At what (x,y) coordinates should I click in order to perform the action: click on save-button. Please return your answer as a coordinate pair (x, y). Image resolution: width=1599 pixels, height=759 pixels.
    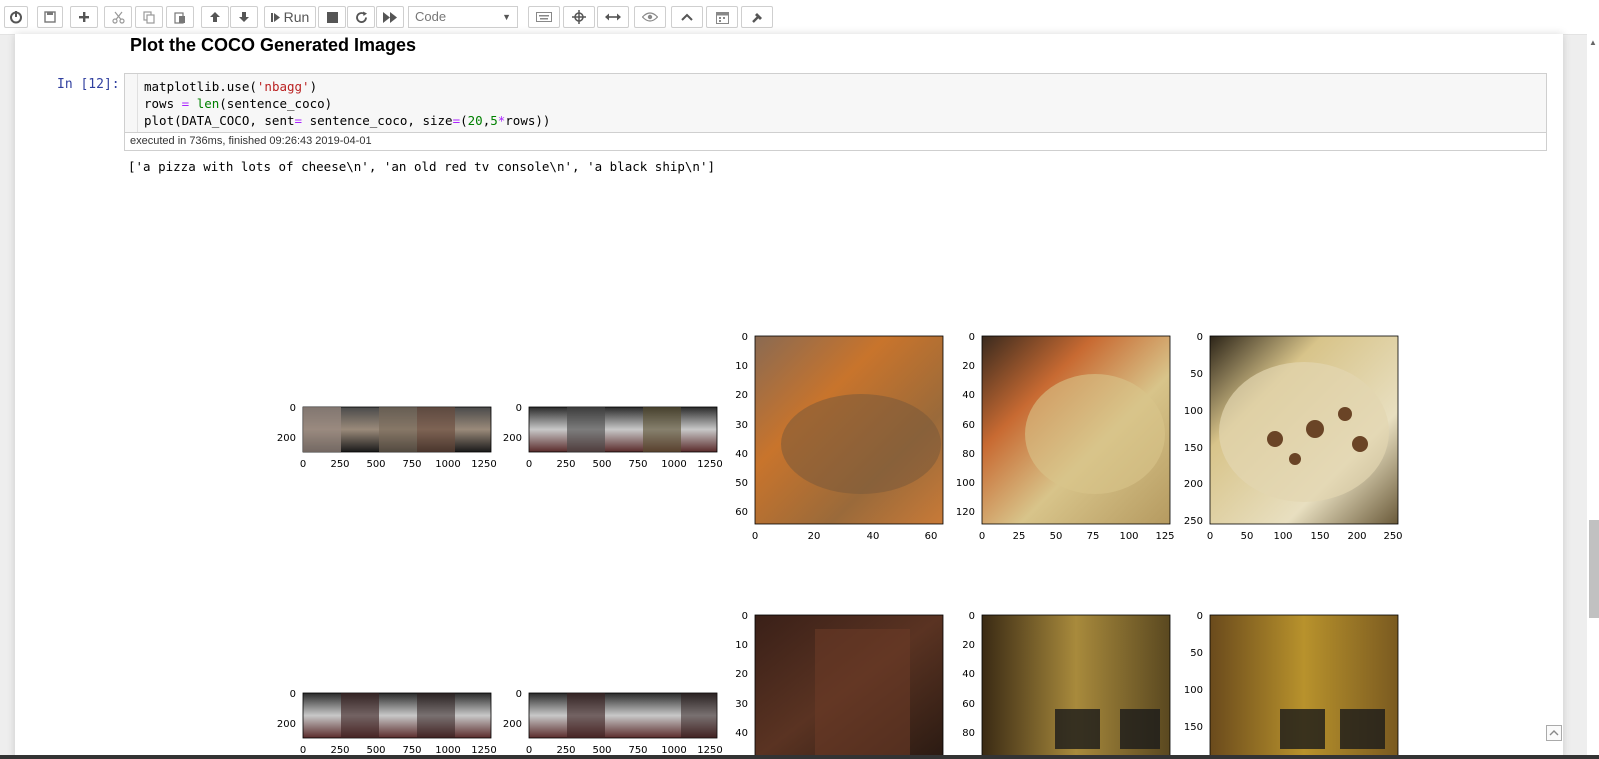
    Looking at the image, I should click on (50, 17).